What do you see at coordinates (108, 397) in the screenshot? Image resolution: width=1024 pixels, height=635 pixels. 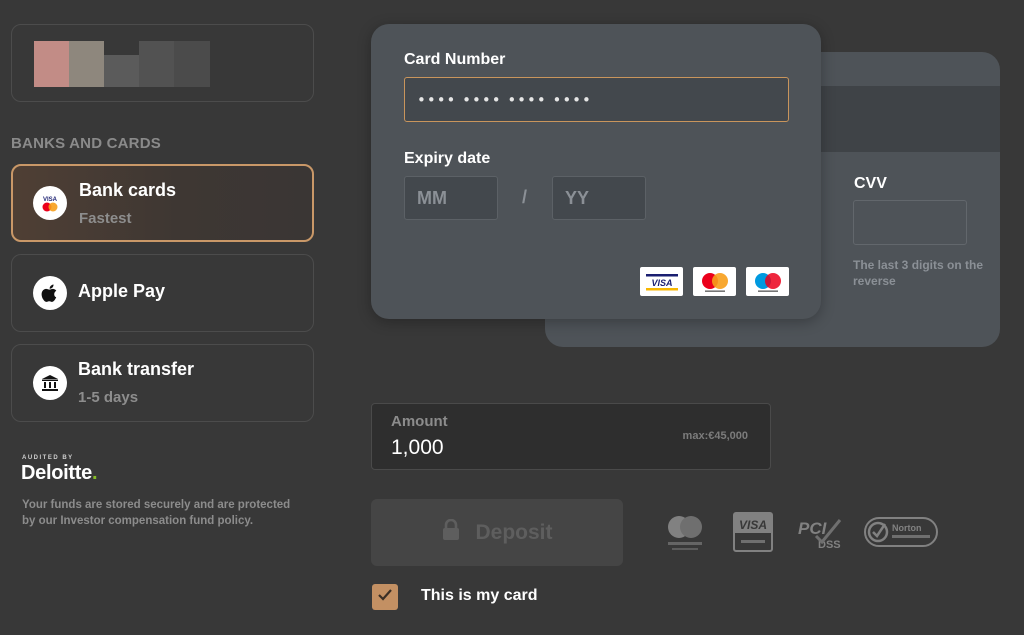 I see `method-subtitle: 1-5 days` at bounding box center [108, 397].